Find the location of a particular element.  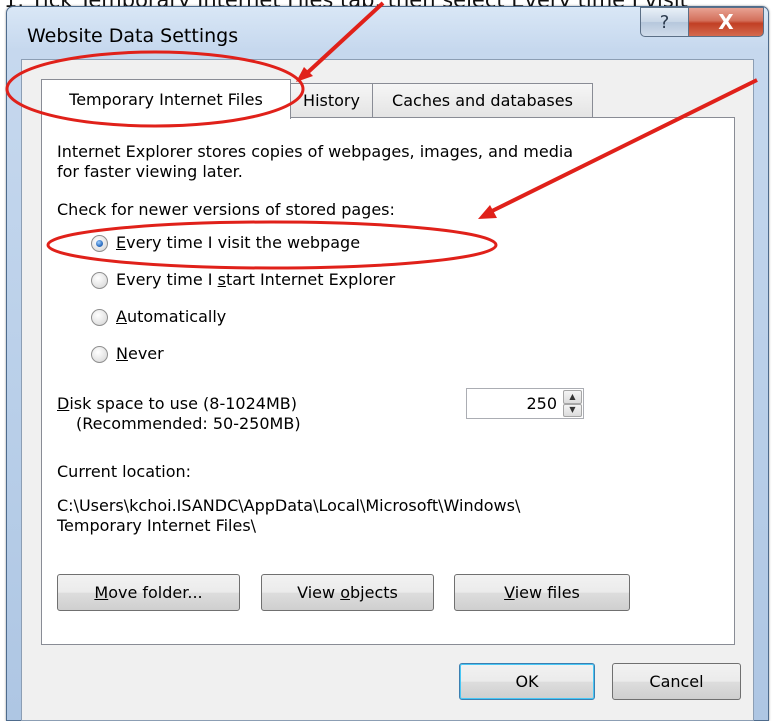

spin-up-icon: ▲ is located at coordinates (572, 397).